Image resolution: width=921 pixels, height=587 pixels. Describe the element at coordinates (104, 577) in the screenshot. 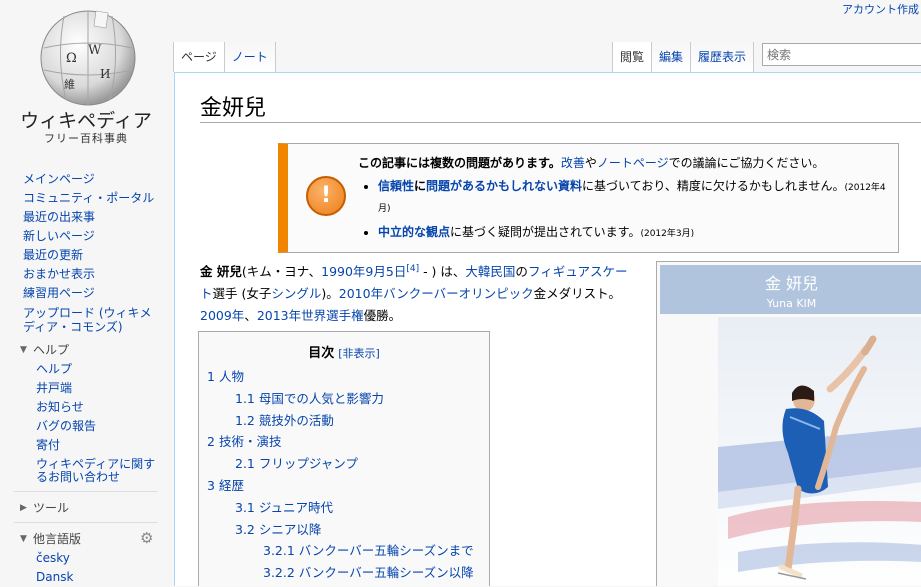

I see `sidebar-item-lang-da: Dansk` at that location.